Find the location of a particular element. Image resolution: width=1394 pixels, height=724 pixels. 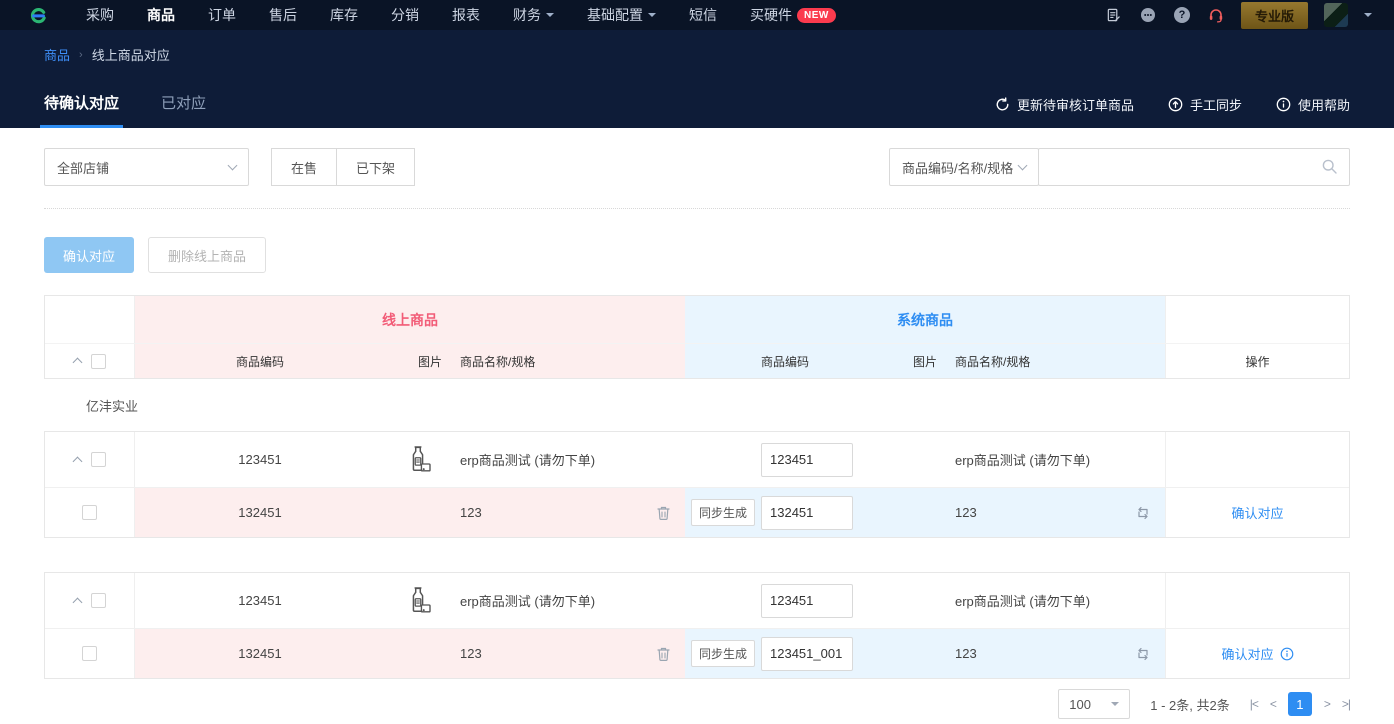

pro-version-button: 专业版 is located at coordinates (1274, 15).